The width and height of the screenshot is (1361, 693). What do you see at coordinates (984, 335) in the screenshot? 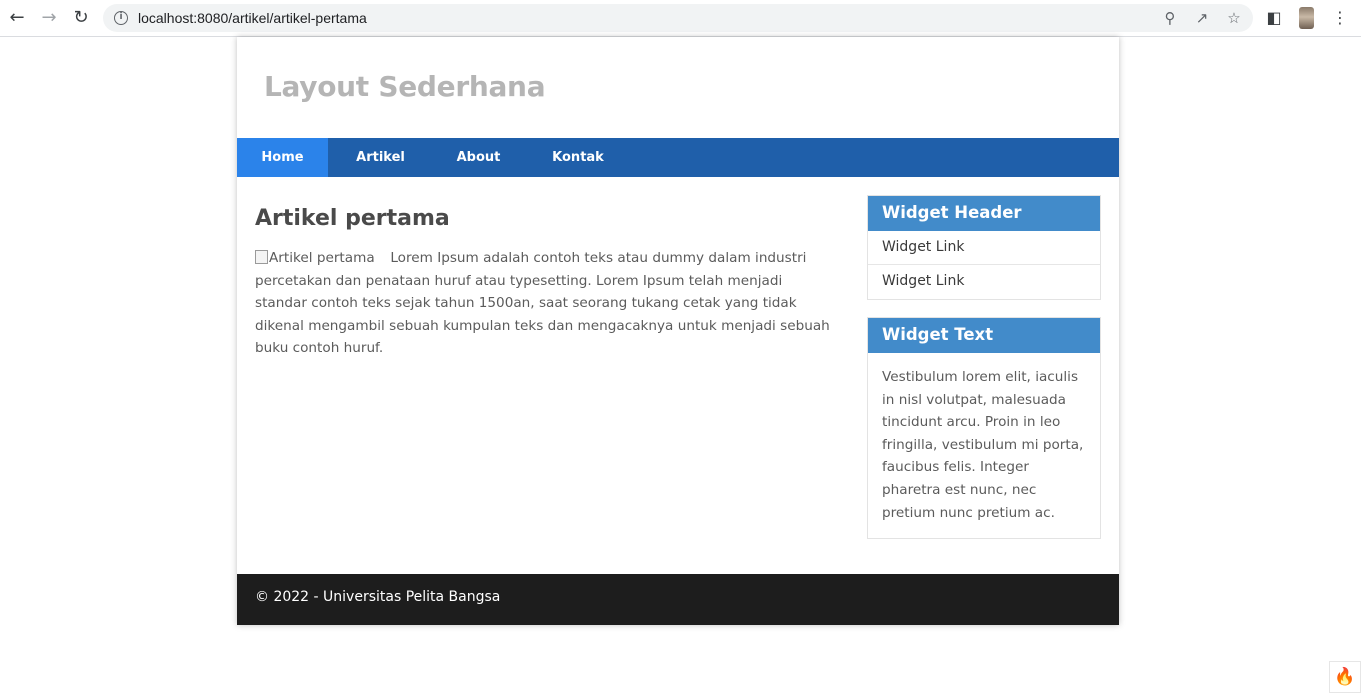
I see `widget-text-title: Widget Text` at bounding box center [984, 335].